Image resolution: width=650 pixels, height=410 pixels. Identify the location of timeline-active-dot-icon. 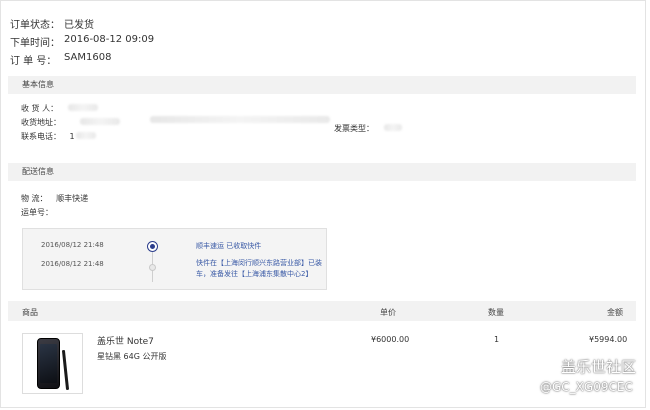
(152, 246).